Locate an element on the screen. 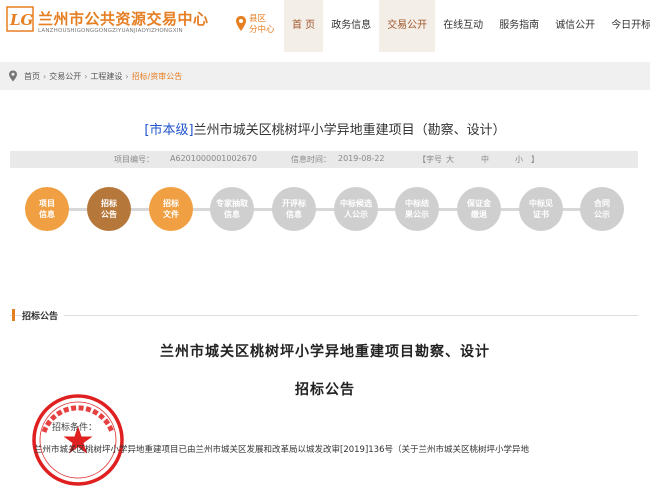 The width and height of the screenshot is (650, 488). step-award-certificate: 中标见 证书 is located at coordinates (541, 209).